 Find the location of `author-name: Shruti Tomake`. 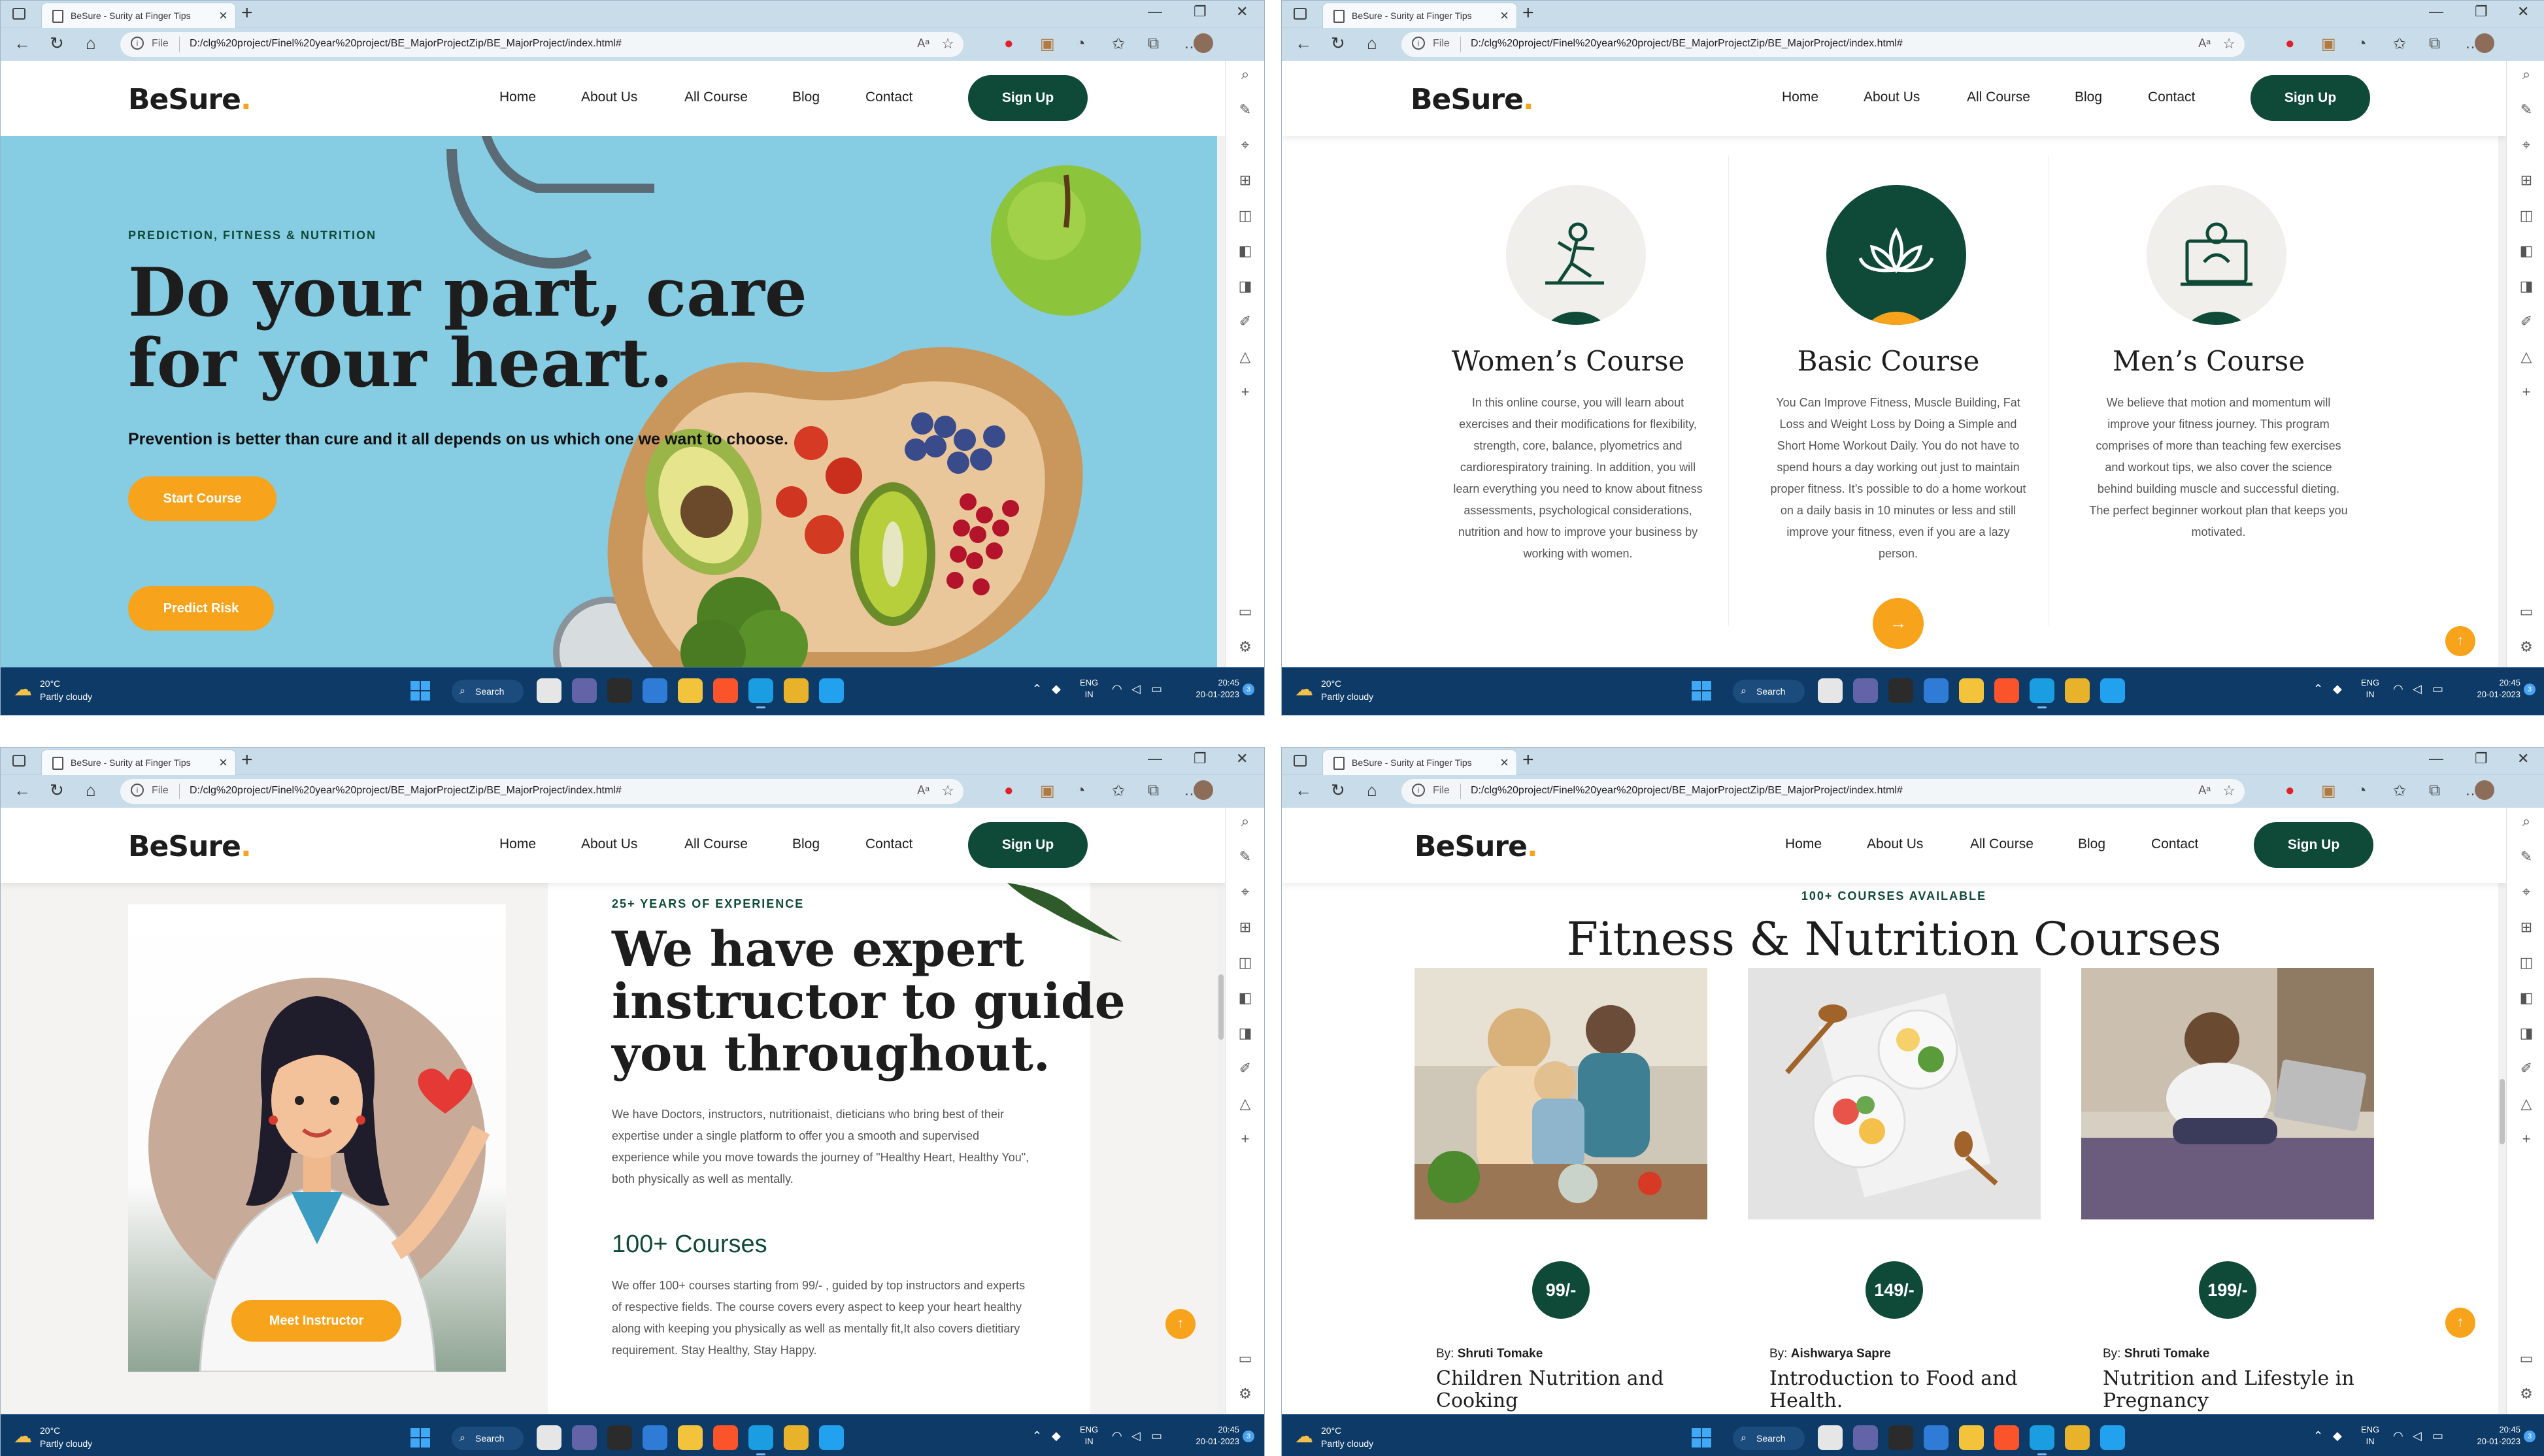

author-name: Shruti Tomake is located at coordinates (2167, 1354).